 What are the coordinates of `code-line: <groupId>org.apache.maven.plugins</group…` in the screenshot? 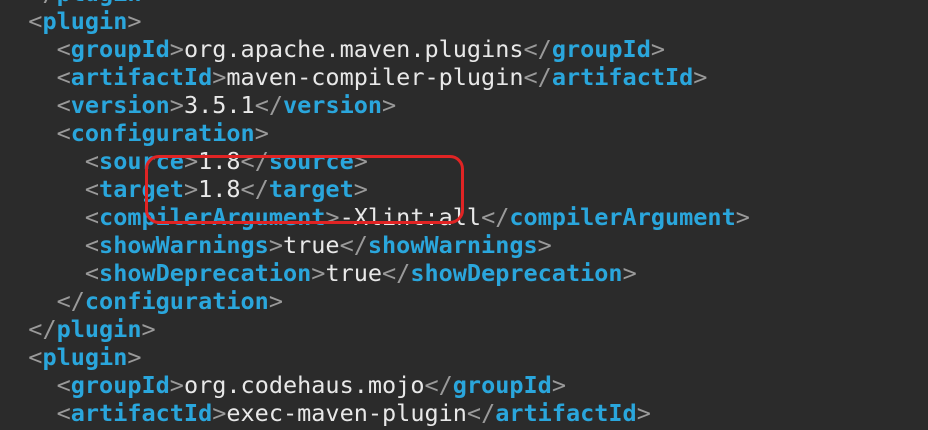 It's located at (375, 49).